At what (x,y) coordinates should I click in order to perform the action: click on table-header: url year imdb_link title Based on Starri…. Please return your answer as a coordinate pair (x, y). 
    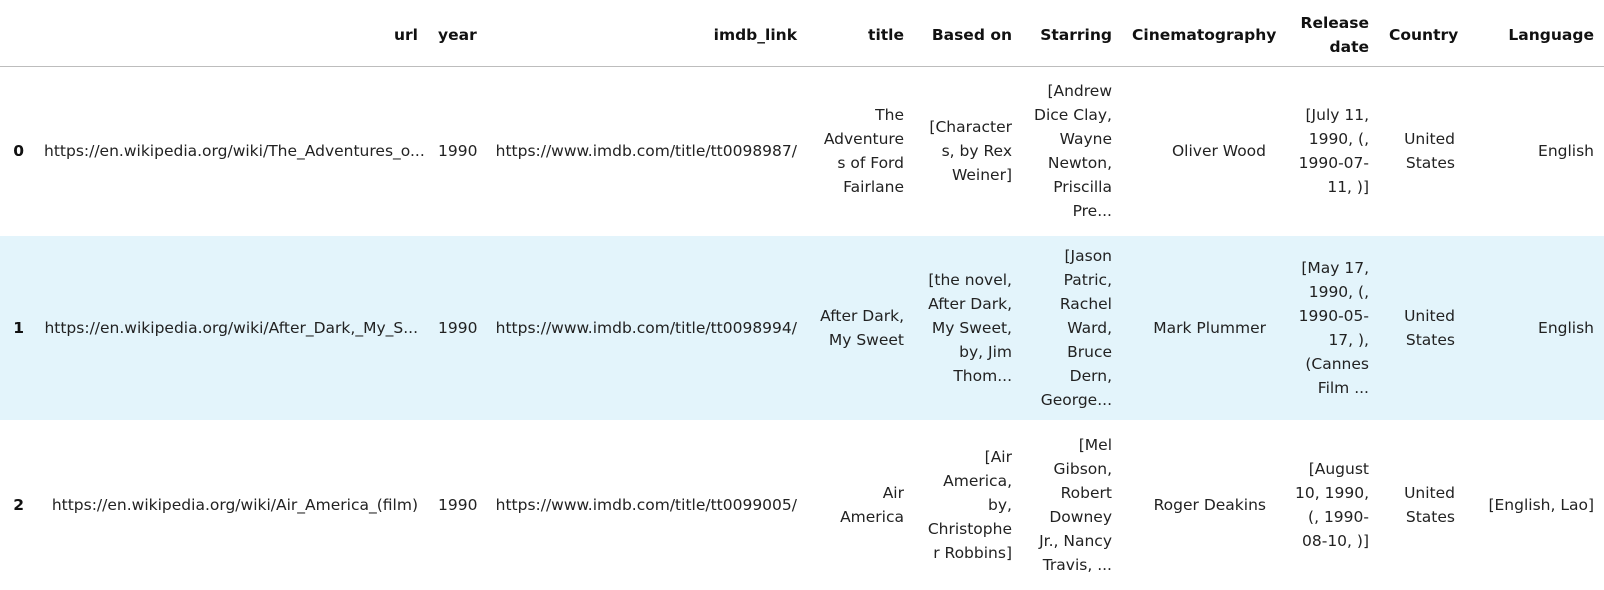
    Looking at the image, I should click on (802, 33).